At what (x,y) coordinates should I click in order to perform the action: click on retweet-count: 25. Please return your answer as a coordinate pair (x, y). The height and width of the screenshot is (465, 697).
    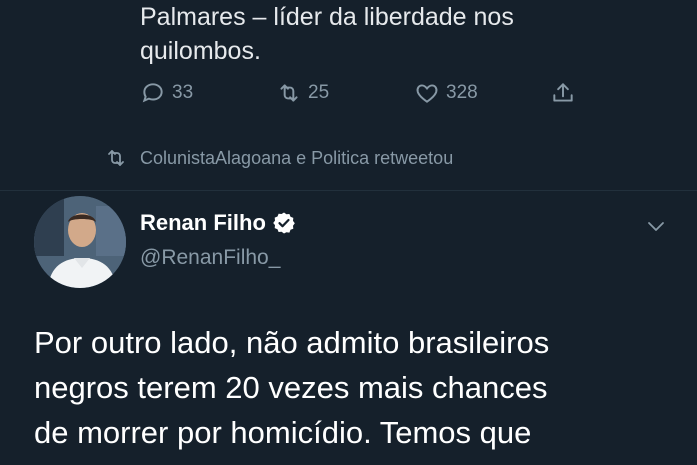
    Looking at the image, I should click on (319, 92).